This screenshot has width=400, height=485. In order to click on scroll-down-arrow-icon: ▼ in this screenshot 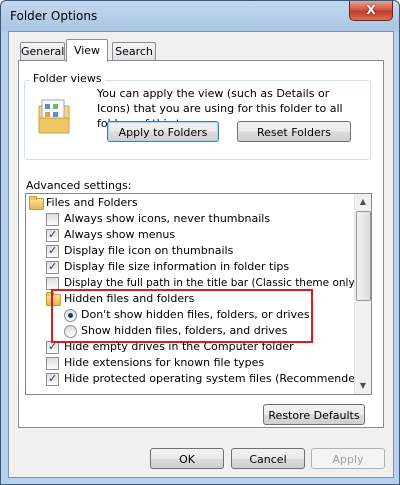, I will do `click(363, 386)`.